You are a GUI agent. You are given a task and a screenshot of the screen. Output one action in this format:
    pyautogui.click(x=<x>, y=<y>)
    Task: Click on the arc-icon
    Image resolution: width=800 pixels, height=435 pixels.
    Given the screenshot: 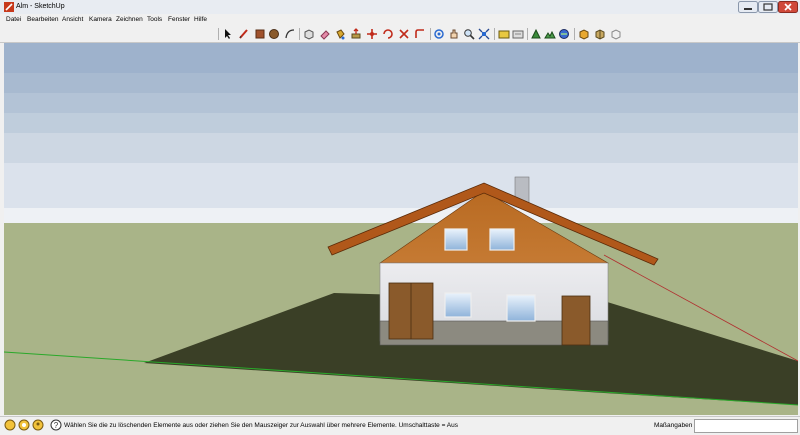 What is the action you would take?
    pyautogui.click(x=290, y=34)
    